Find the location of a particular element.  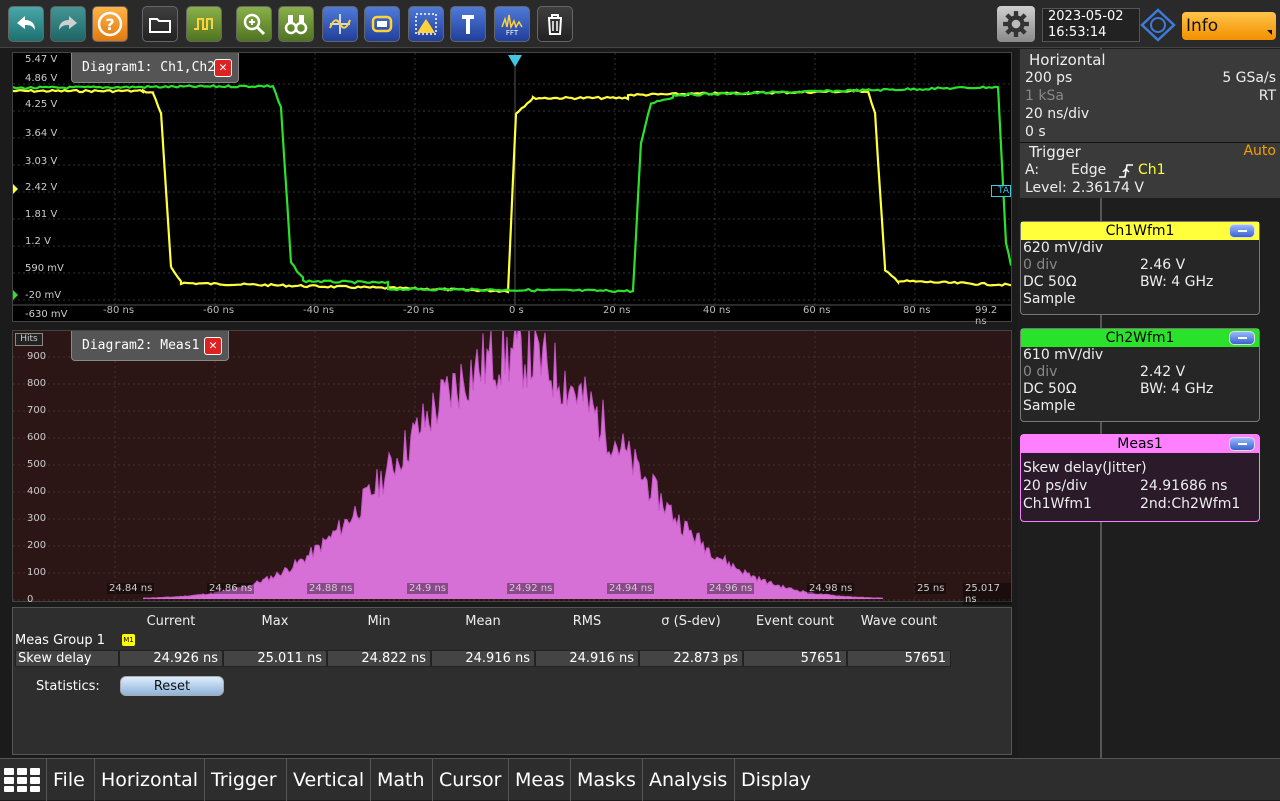

menu-item-trigger: Trigger is located at coordinates (240, 780).